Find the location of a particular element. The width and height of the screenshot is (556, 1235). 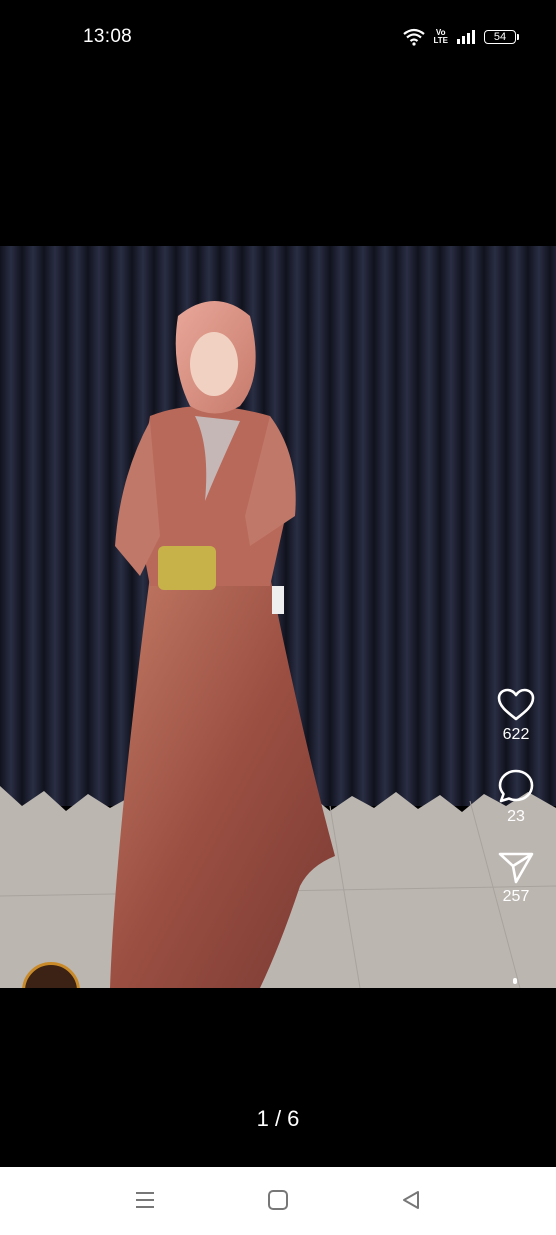

status-icons: Vo LTE 54 is located at coordinates (461, 37).